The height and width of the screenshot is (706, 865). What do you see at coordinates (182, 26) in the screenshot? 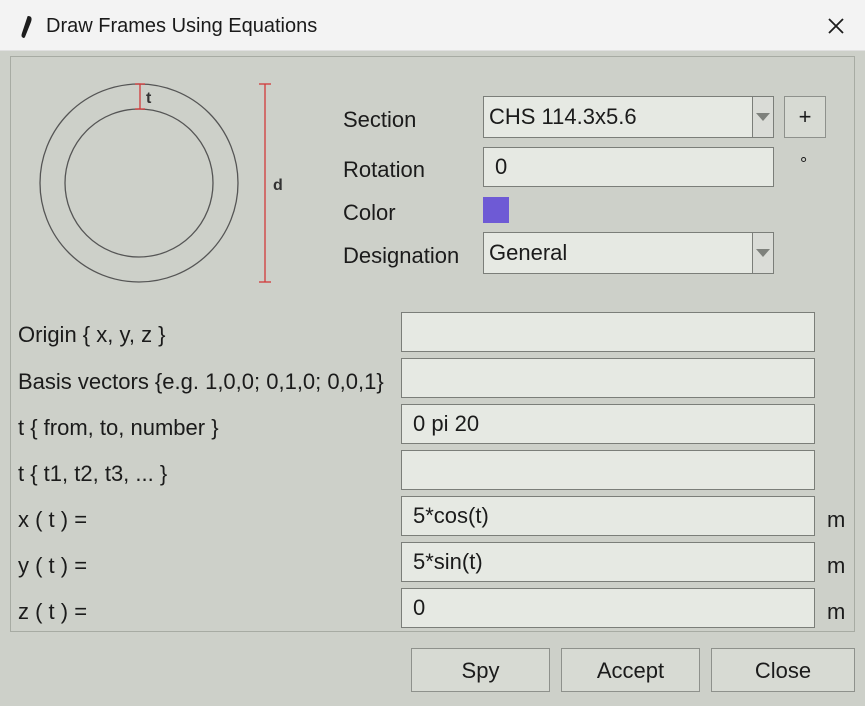
I see `window-title: Draw Frames Using Equations` at bounding box center [182, 26].